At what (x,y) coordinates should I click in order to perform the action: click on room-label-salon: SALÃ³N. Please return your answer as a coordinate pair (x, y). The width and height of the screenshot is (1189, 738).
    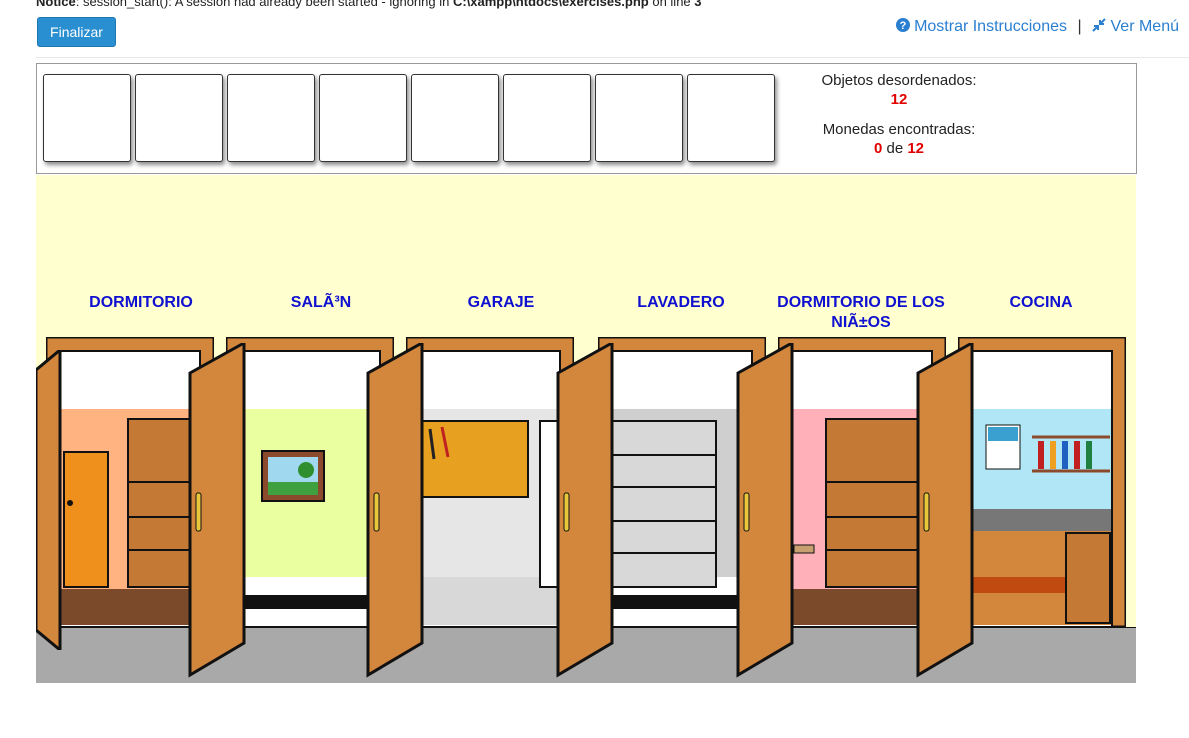
    Looking at the image, I should click on (321, 302).